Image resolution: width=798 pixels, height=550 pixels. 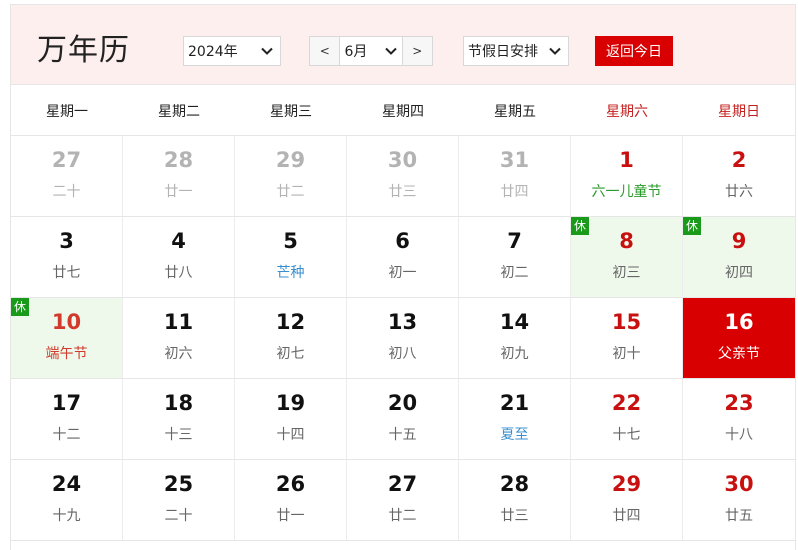 I want to click on calendar-day-cell: 29 廿二, so click(x=291, y=176).